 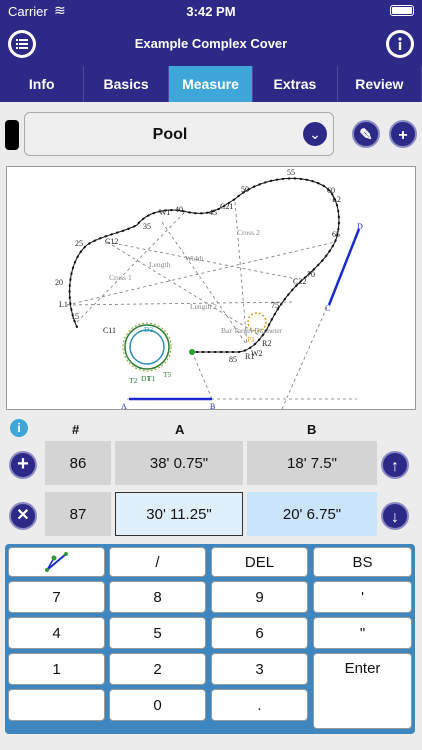 I want to click on feet-key: ', so click(x=362, y=597).